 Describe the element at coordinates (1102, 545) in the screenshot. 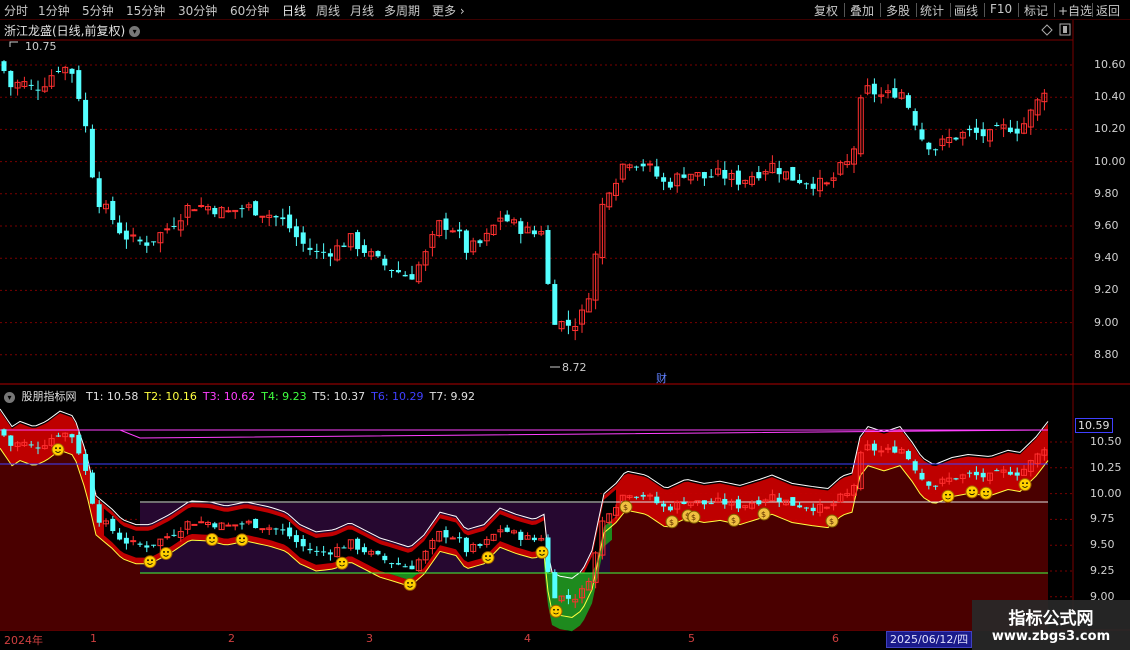

I see `yaxis-label: 9.50` at that location.